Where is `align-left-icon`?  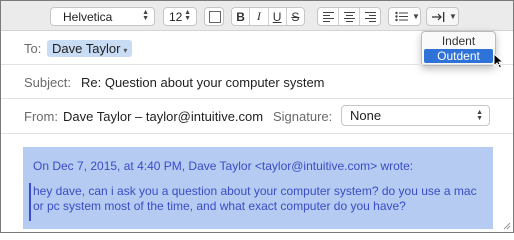 align-left-icon is located at coordinates (328, 16).